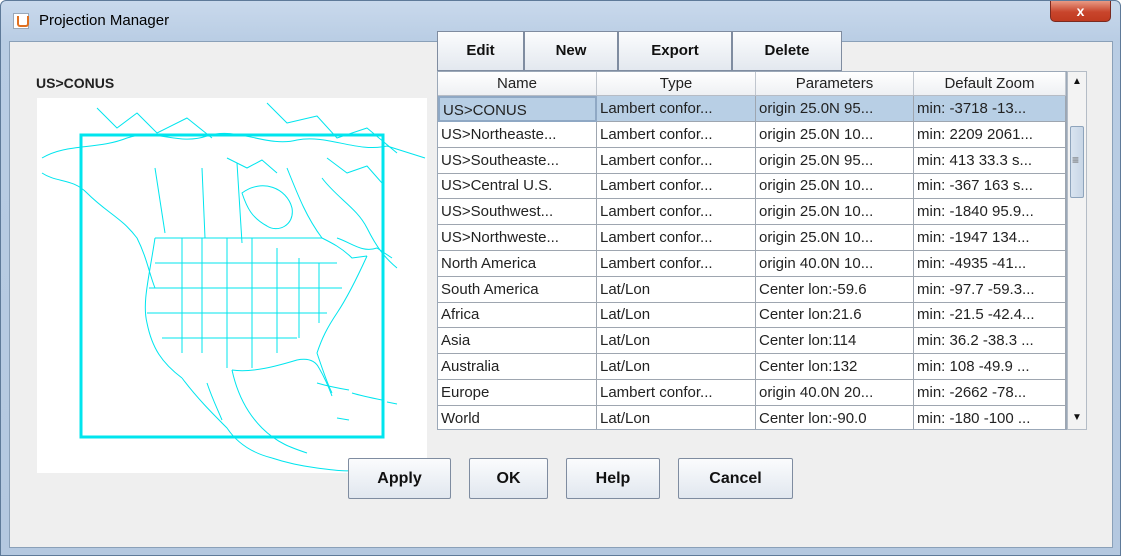 The width and height of the screenshot is (1121, 556). Describe the element at coordinates (517, 315) in the screenshot. I see `cell-name: Africa` at that location.